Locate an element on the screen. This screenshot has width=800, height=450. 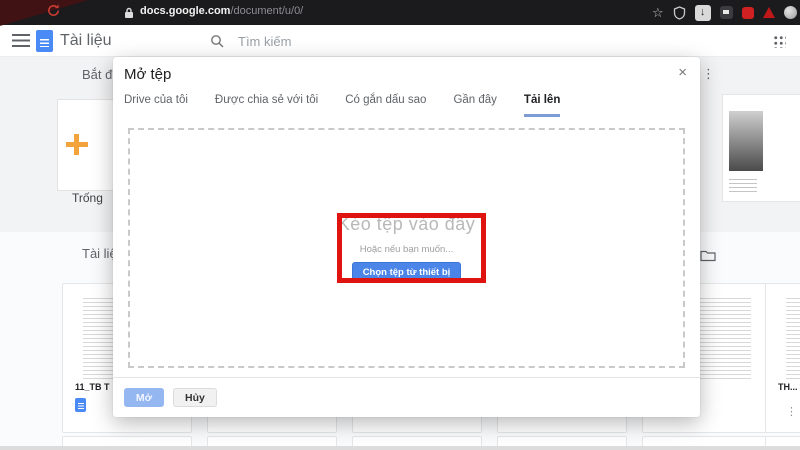
tab-upload: Tải lên is located at coordinates (542, 105).